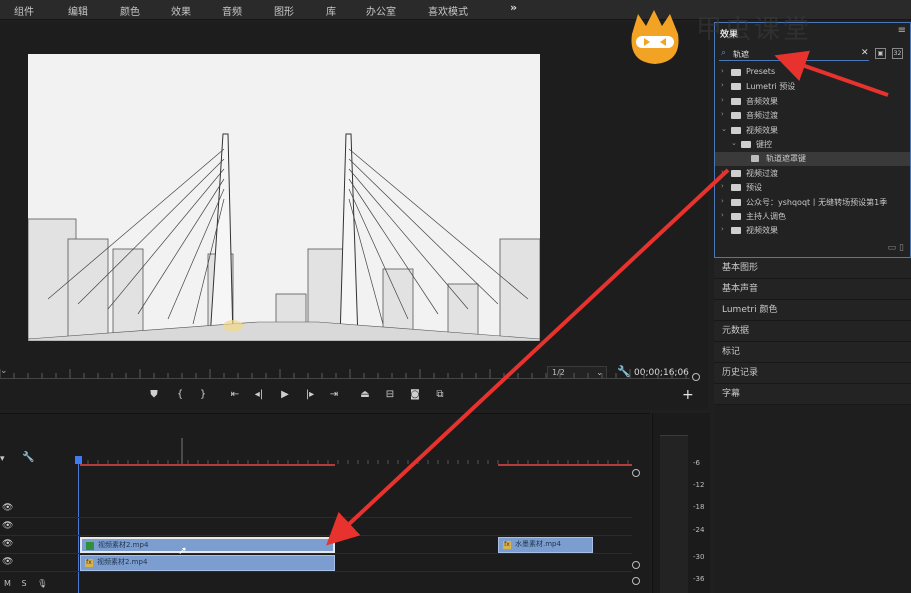 The image size is (911, 593). I want to click on panel-menu-icon: ≡, so click(902, 30).